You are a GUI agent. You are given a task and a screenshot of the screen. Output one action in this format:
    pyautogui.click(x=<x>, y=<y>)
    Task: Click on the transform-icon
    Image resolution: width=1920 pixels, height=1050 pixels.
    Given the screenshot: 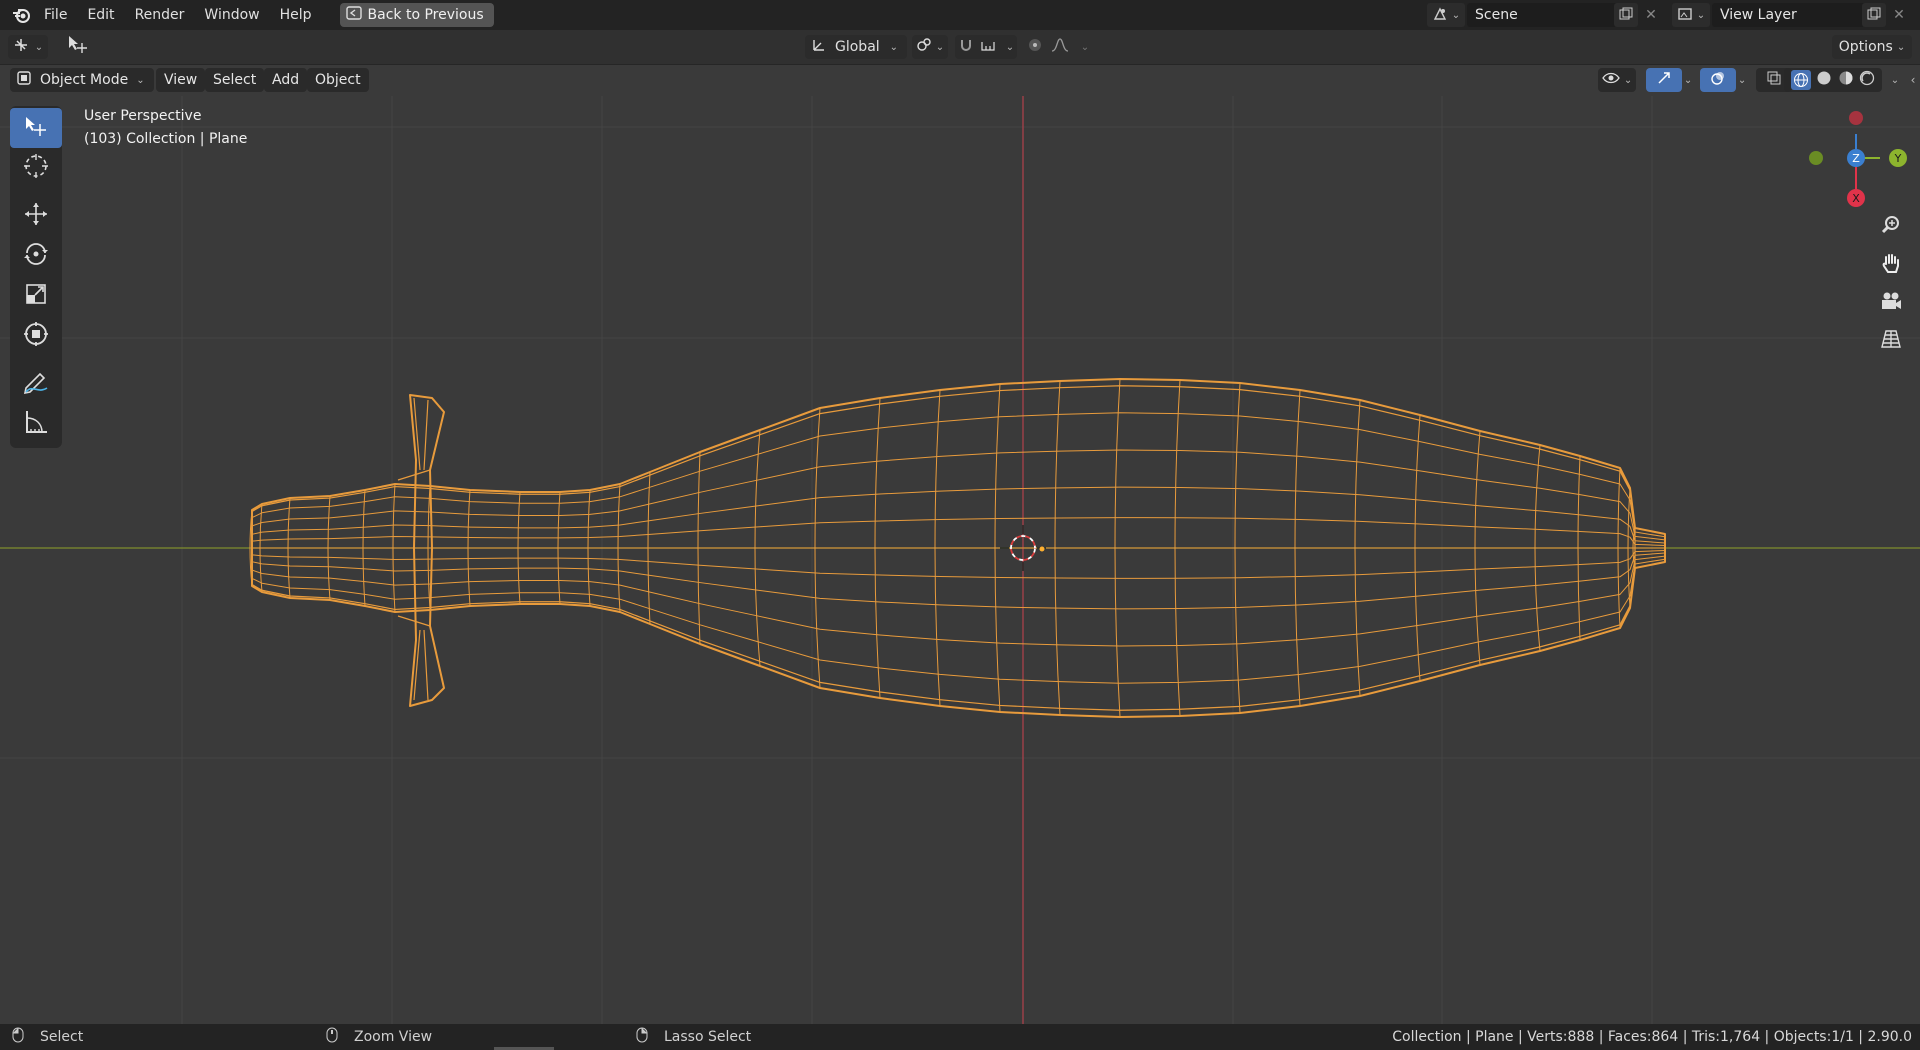 What is the action you would take?
    pyautogui.click(x=36, y=336)
    